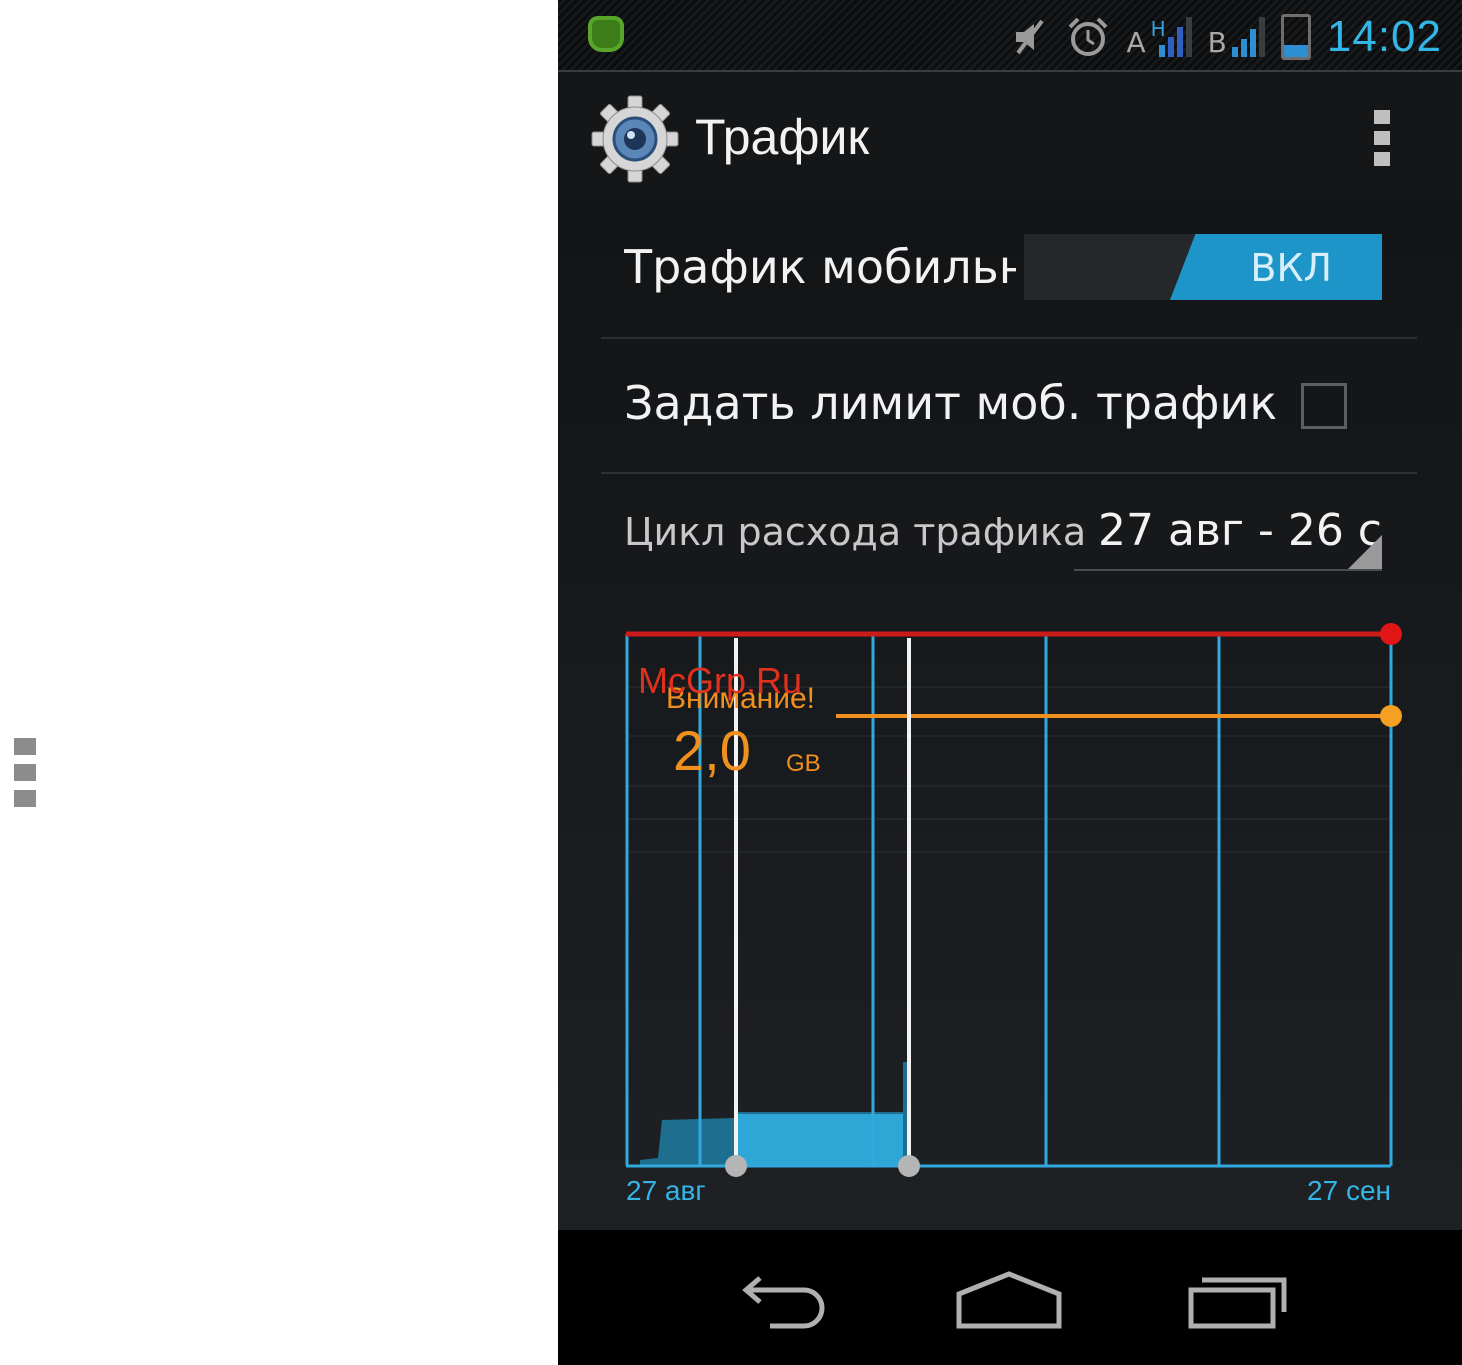 This screenshot has height=1365, width=1462. I want to click on status-icons: A H B 14:02, so click(1226, 37).